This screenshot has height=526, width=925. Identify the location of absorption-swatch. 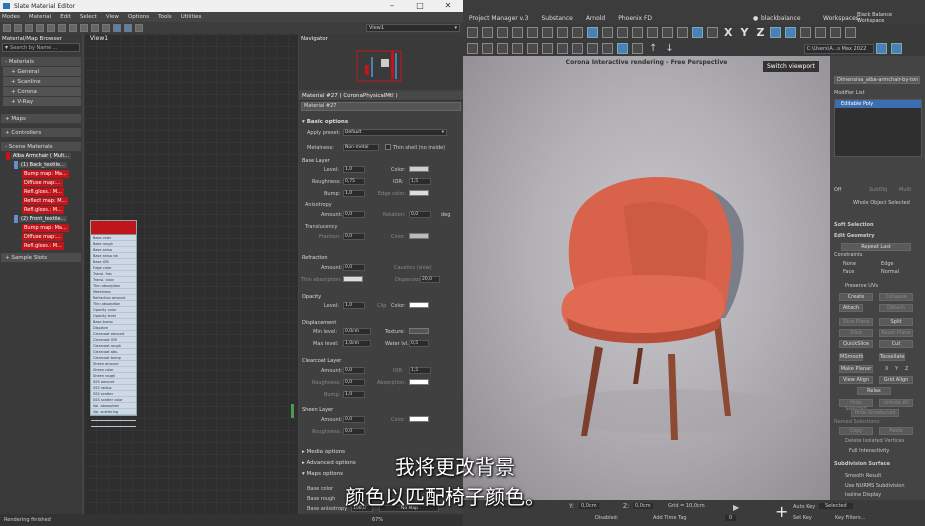
(419, 382).